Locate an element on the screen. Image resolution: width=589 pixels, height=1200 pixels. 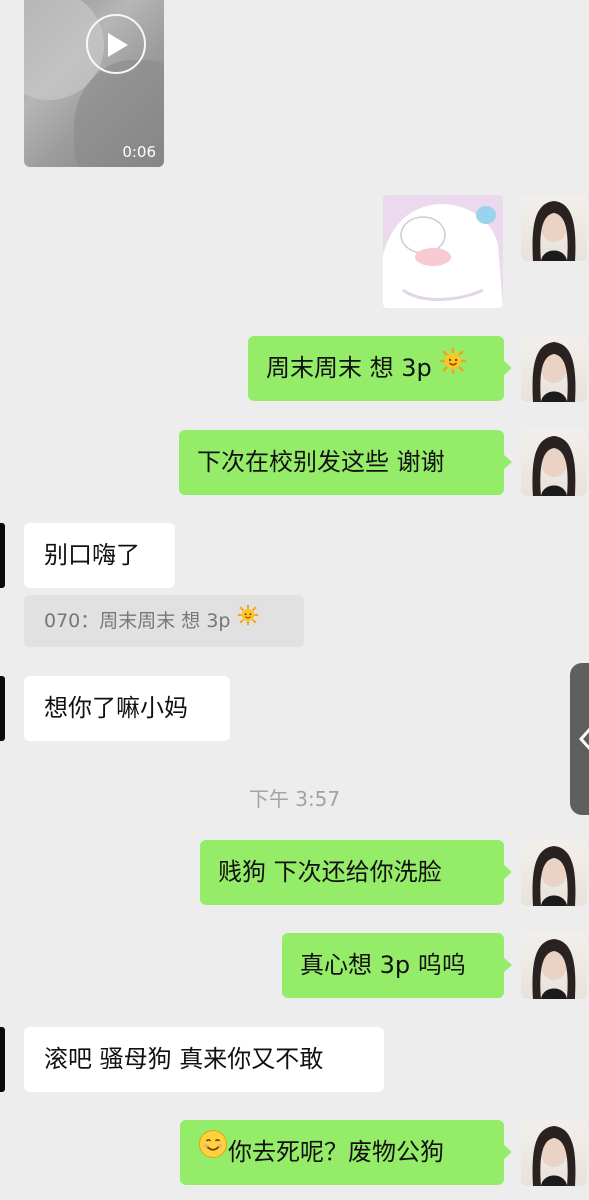
quoted-message: 070：周末周末 想 3p is located at coordinates (164, 621).